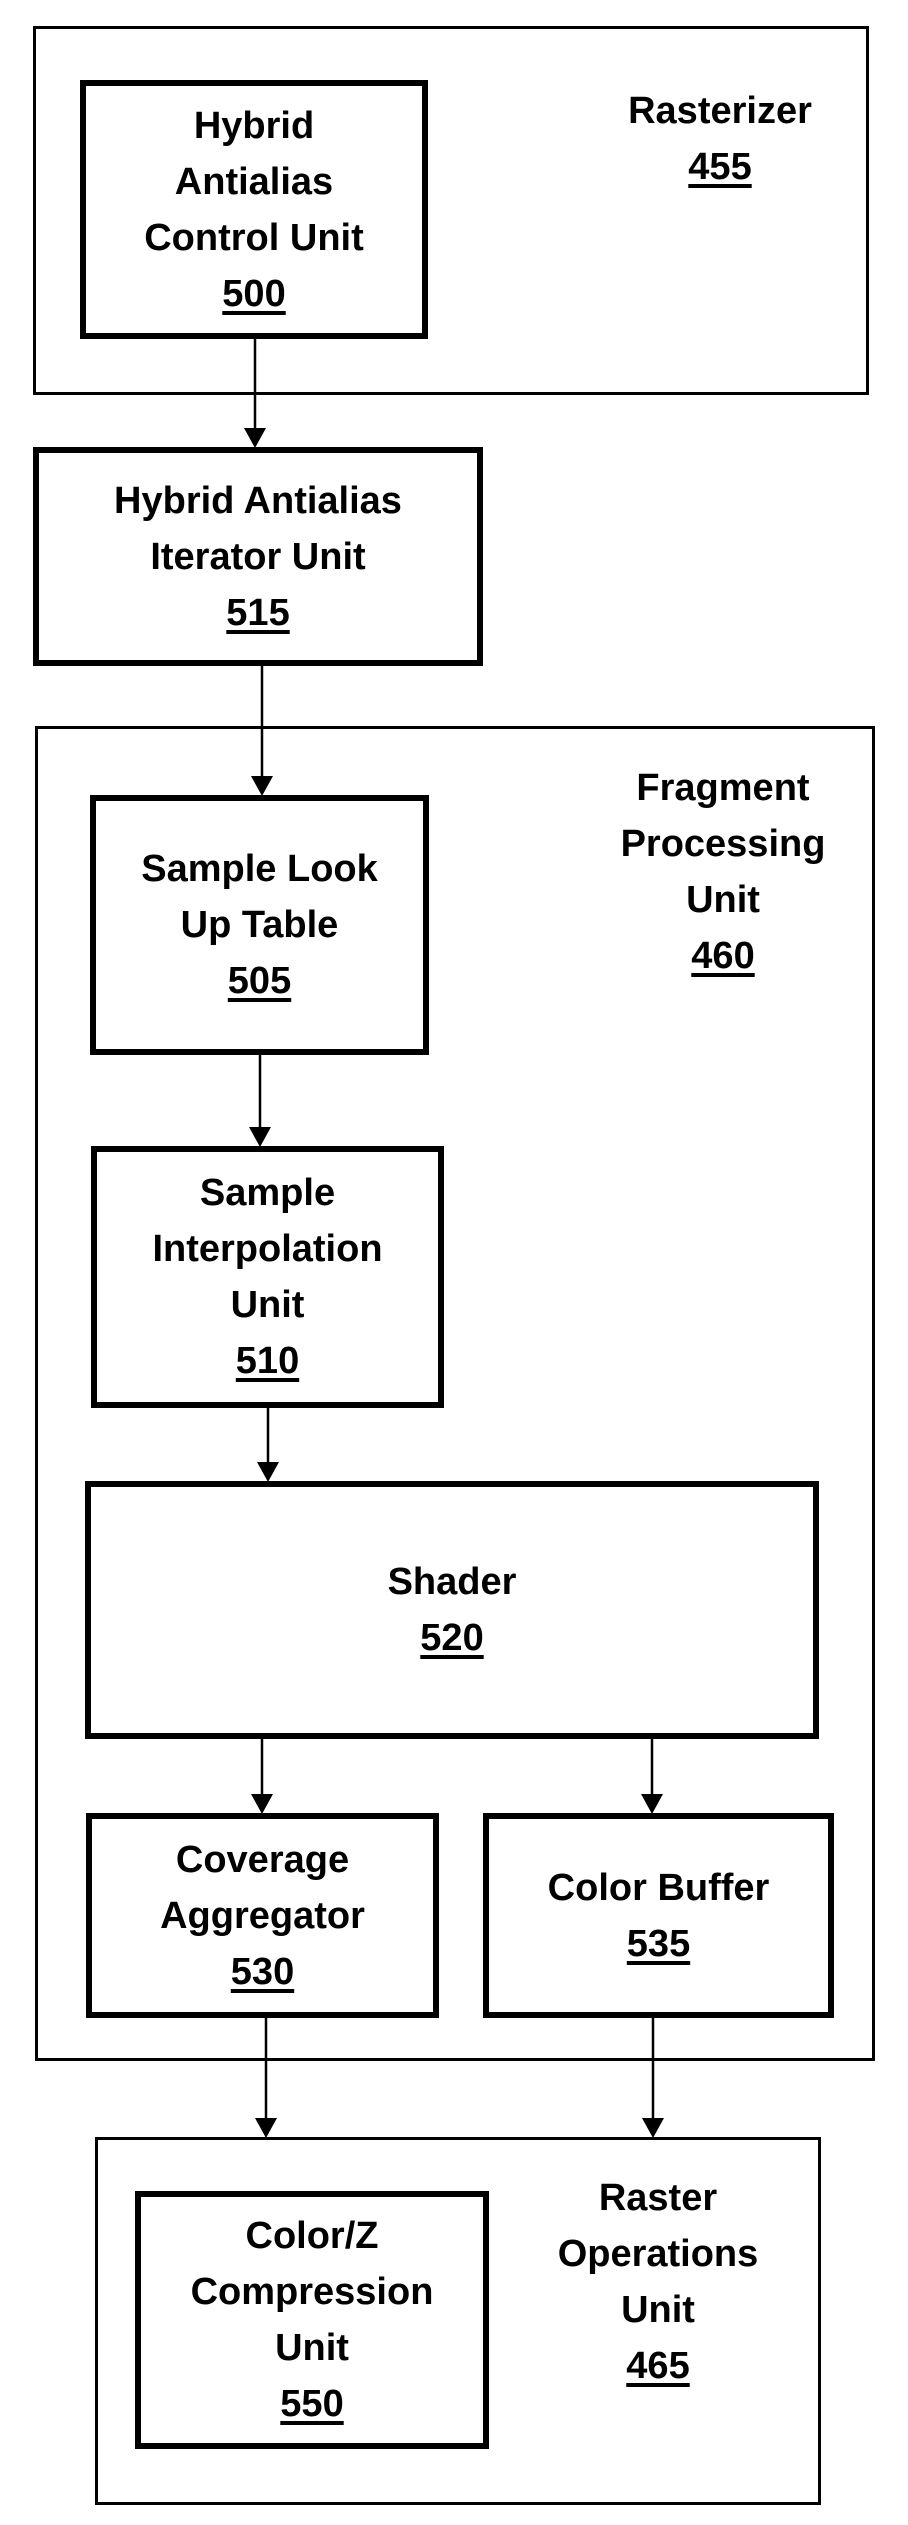  Describe the element at coordinates (259, 981) in the screenshot. I see `sample-lut-ref: 505` at that location.